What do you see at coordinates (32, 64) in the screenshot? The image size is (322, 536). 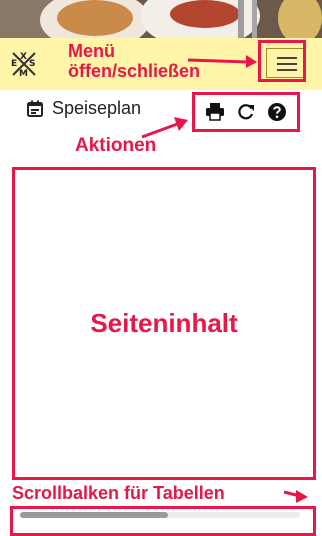 I see `svg-text: S` at bounding box center [32, 64].